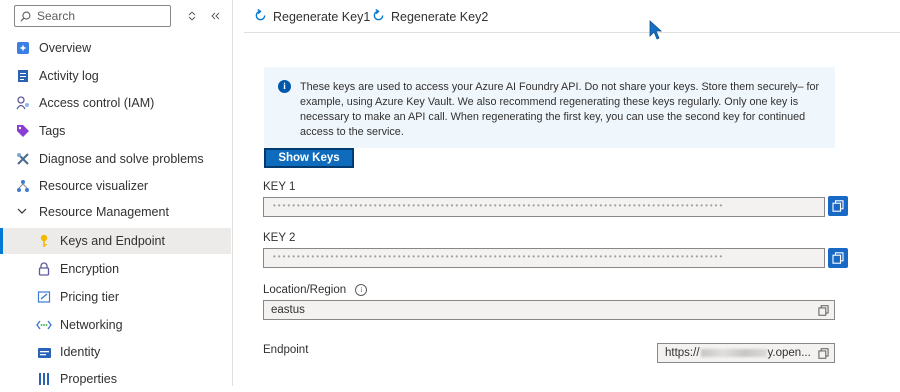  I want to click on sidebar-item-label: Encryption, so click(90, 269).